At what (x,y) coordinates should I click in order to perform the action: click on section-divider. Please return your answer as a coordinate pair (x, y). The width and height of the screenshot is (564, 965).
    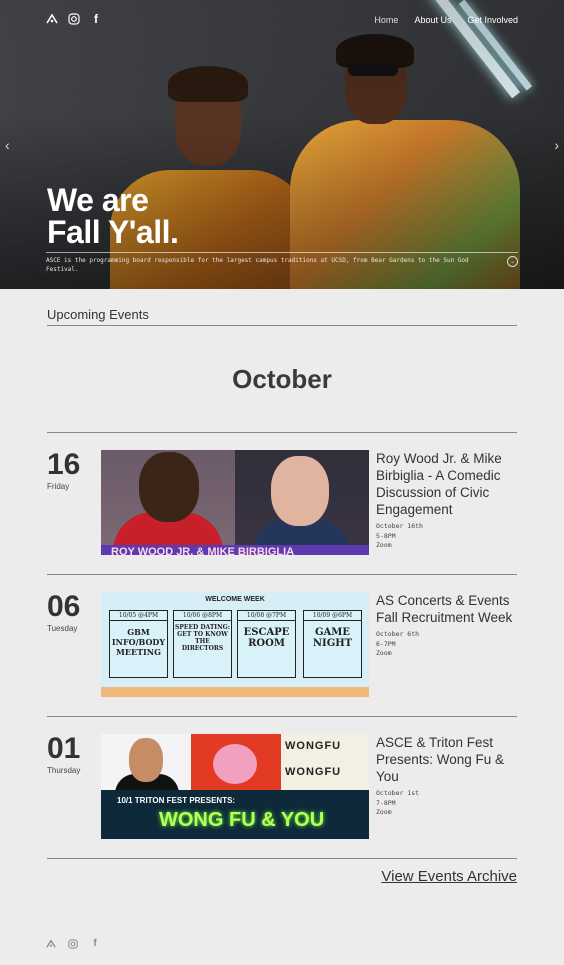
    Looking at the image, I should click on (282, 325).